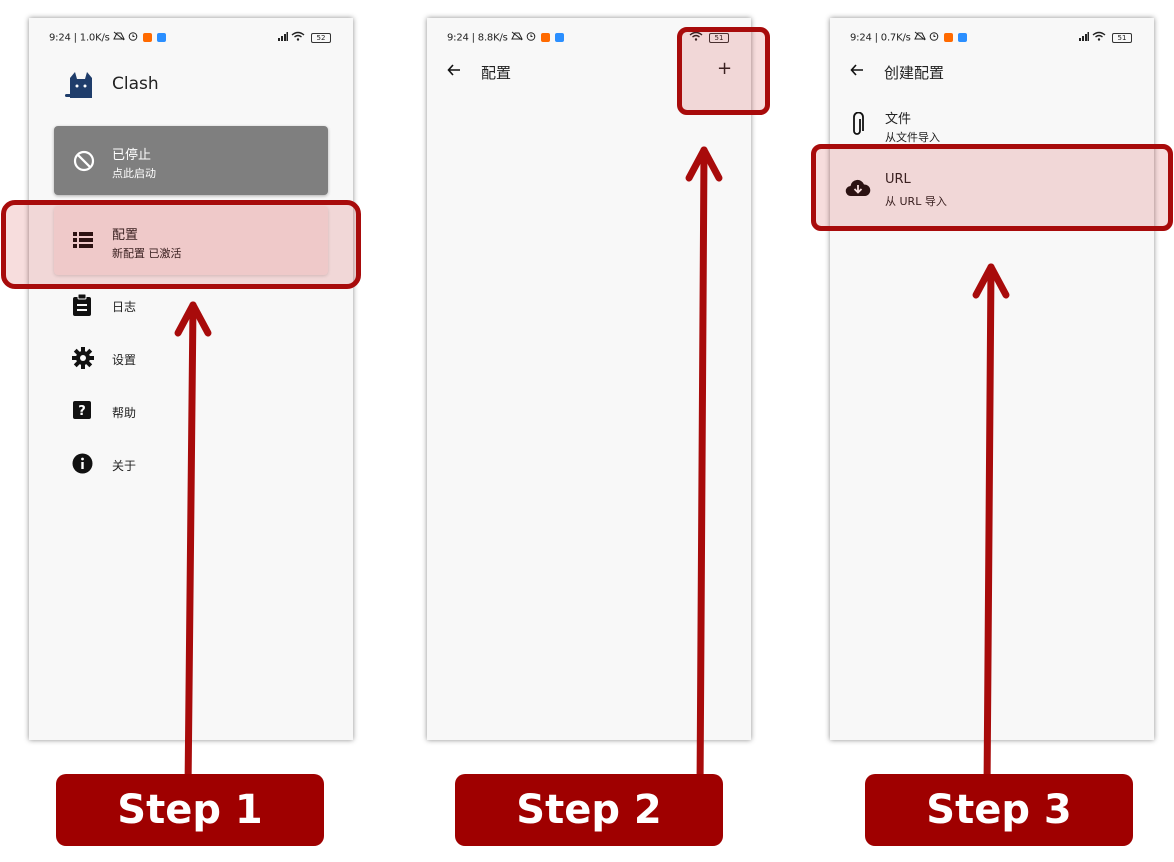 This screenshot has height=862, width=1174. What do you see at coordinates (190, 810) in the screenshot?
I see `step-1-label: Step 1` at bounding box center [190, 810].